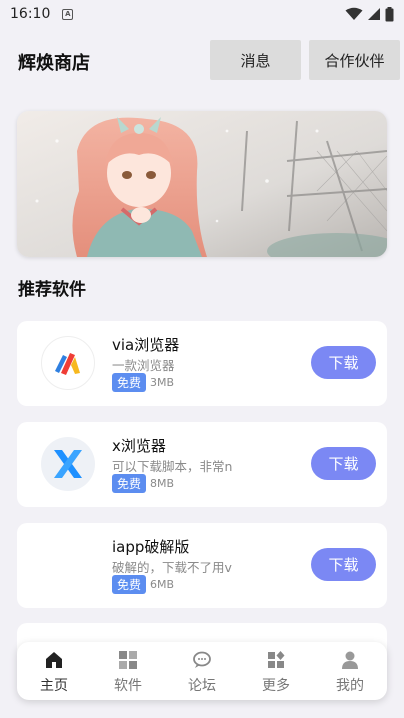 This screenshot has width=404, height=718. I want to click on app-card: x浏览器 可以下载脚本，非常n 免费 8MB 下载, so click(202, 464).